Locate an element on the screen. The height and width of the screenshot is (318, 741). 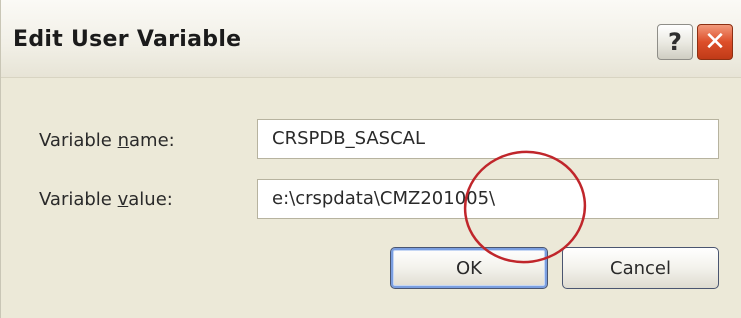
close-button: ✕ is located at coordinates (715, 42).